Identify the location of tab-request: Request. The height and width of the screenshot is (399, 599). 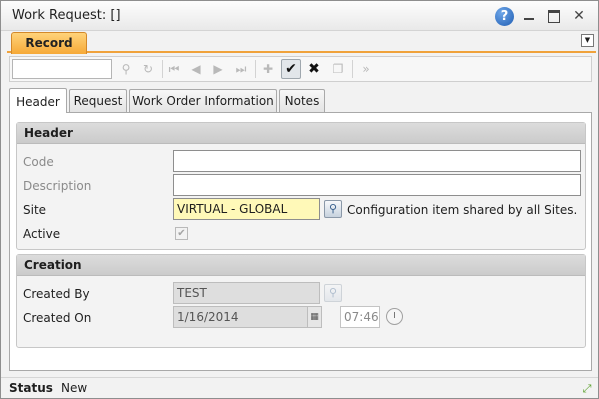
(98, 101).